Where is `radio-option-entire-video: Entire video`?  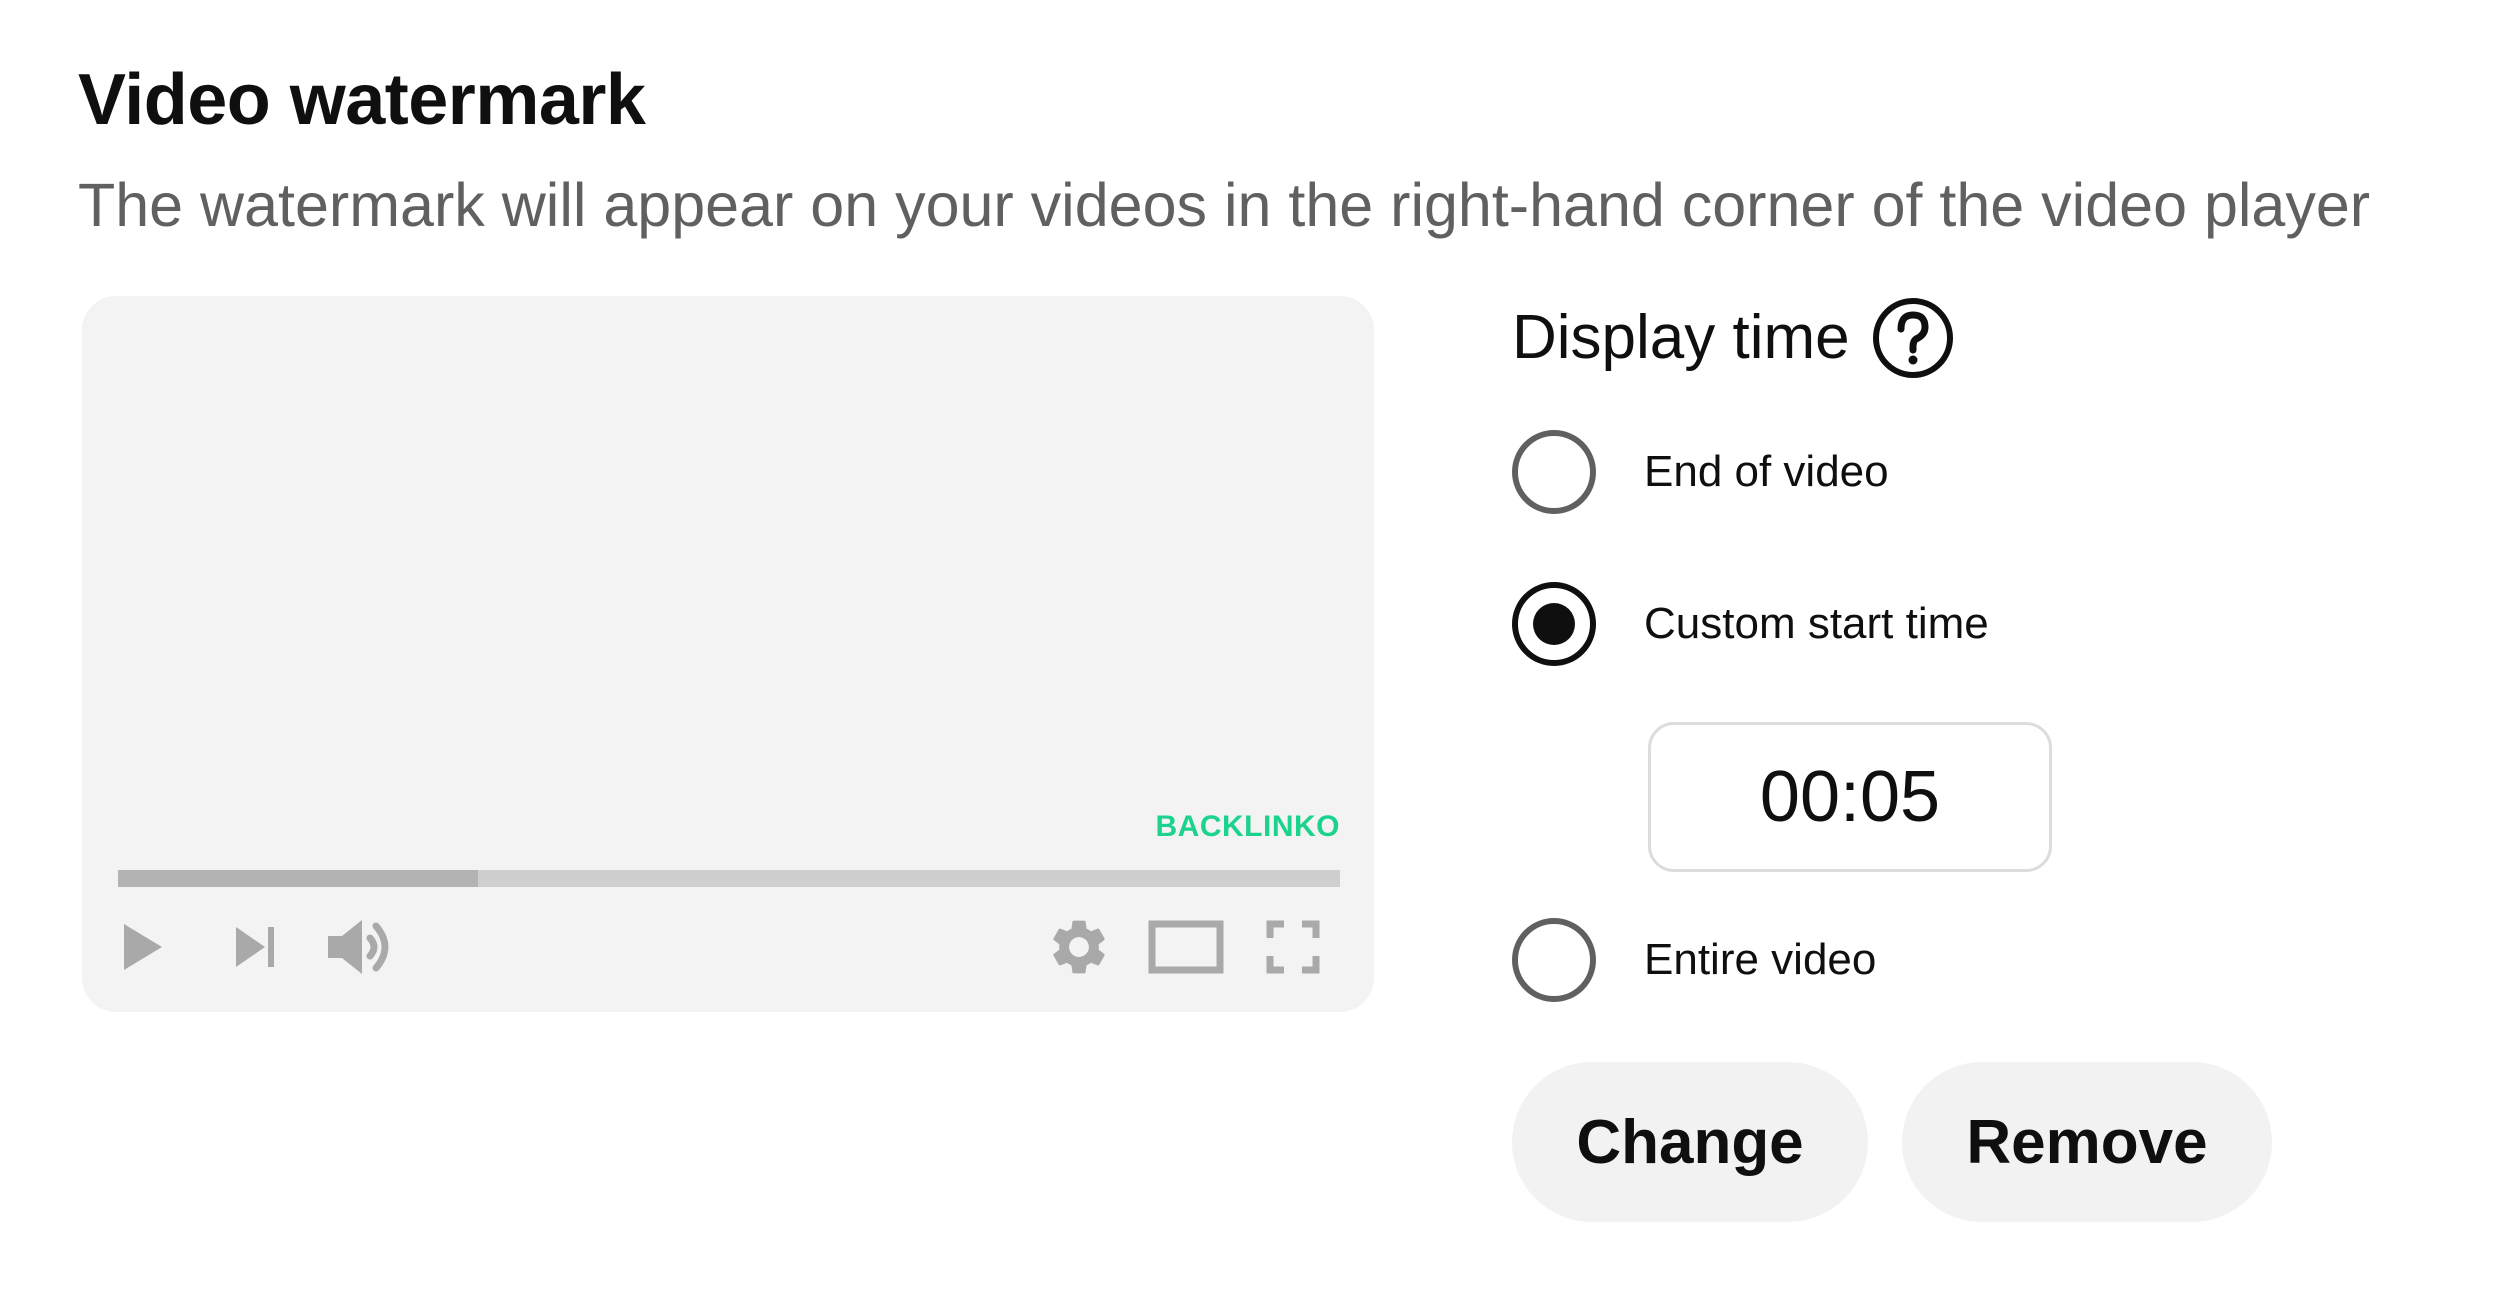
radio-option-entire-video: Entire video is located at coordinates (1694, 960).